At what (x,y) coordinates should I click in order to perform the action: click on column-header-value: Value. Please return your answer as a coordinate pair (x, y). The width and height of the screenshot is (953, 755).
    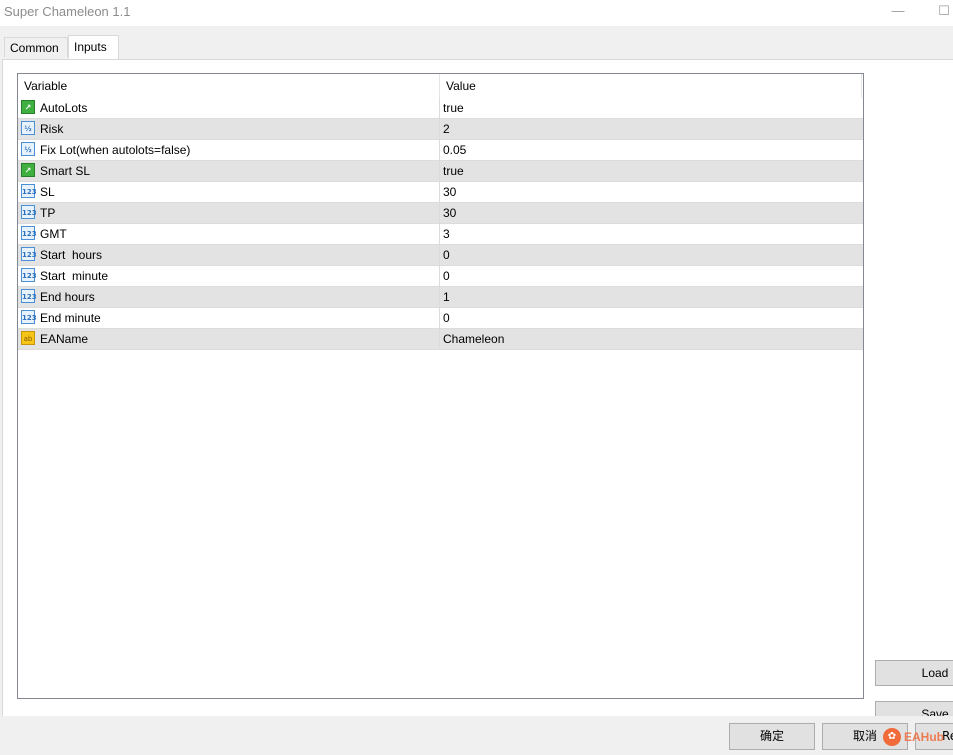
    Looking at the image, I should click on (461, 86).